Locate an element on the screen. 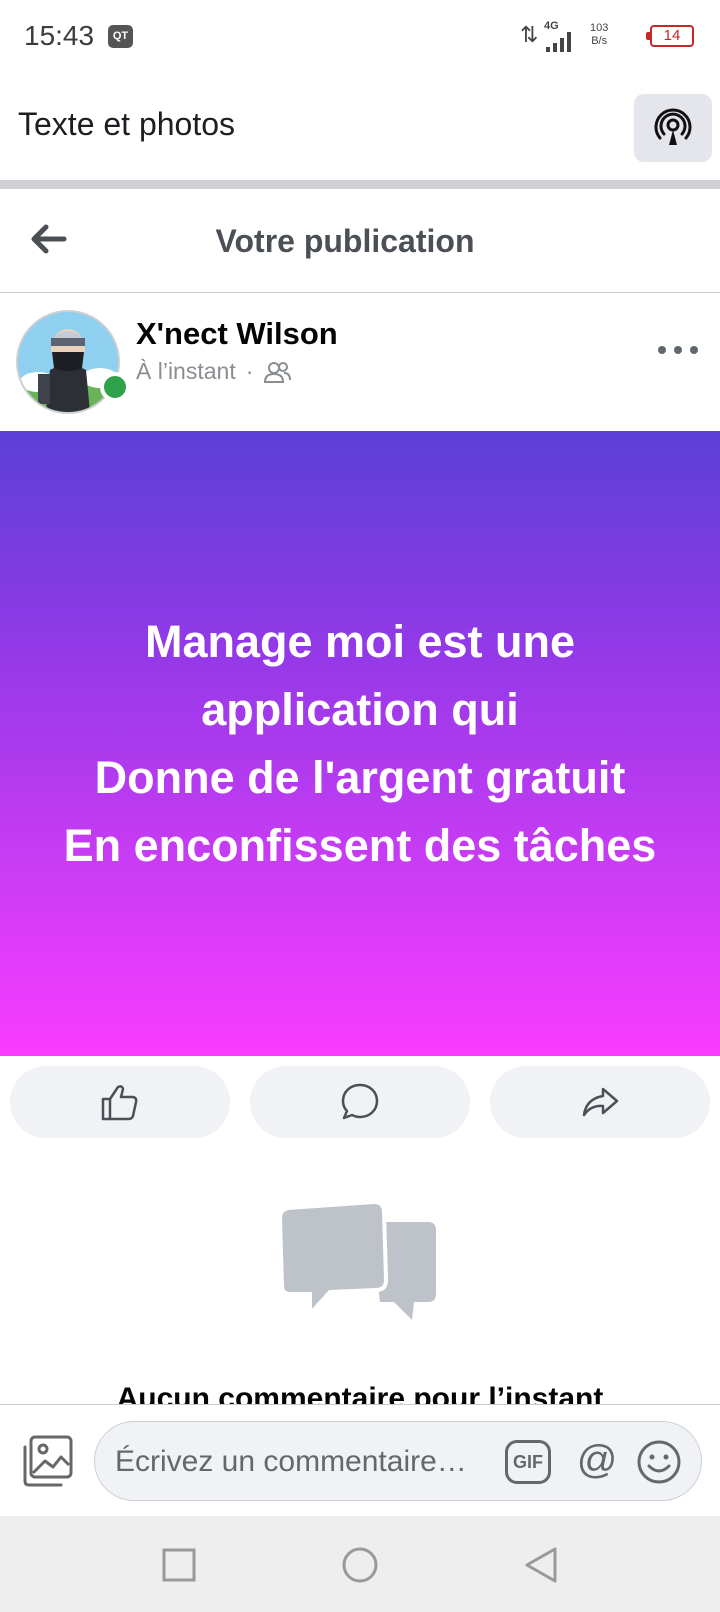 The image size is (720, 1612). post-meta: À l’instant · is located at coordinates (214, 371).